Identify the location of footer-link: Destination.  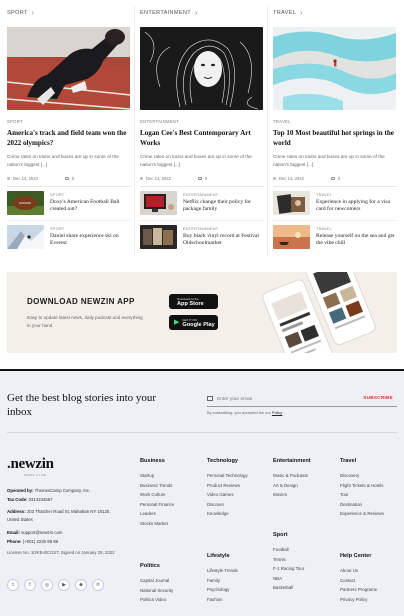
(362, 505).